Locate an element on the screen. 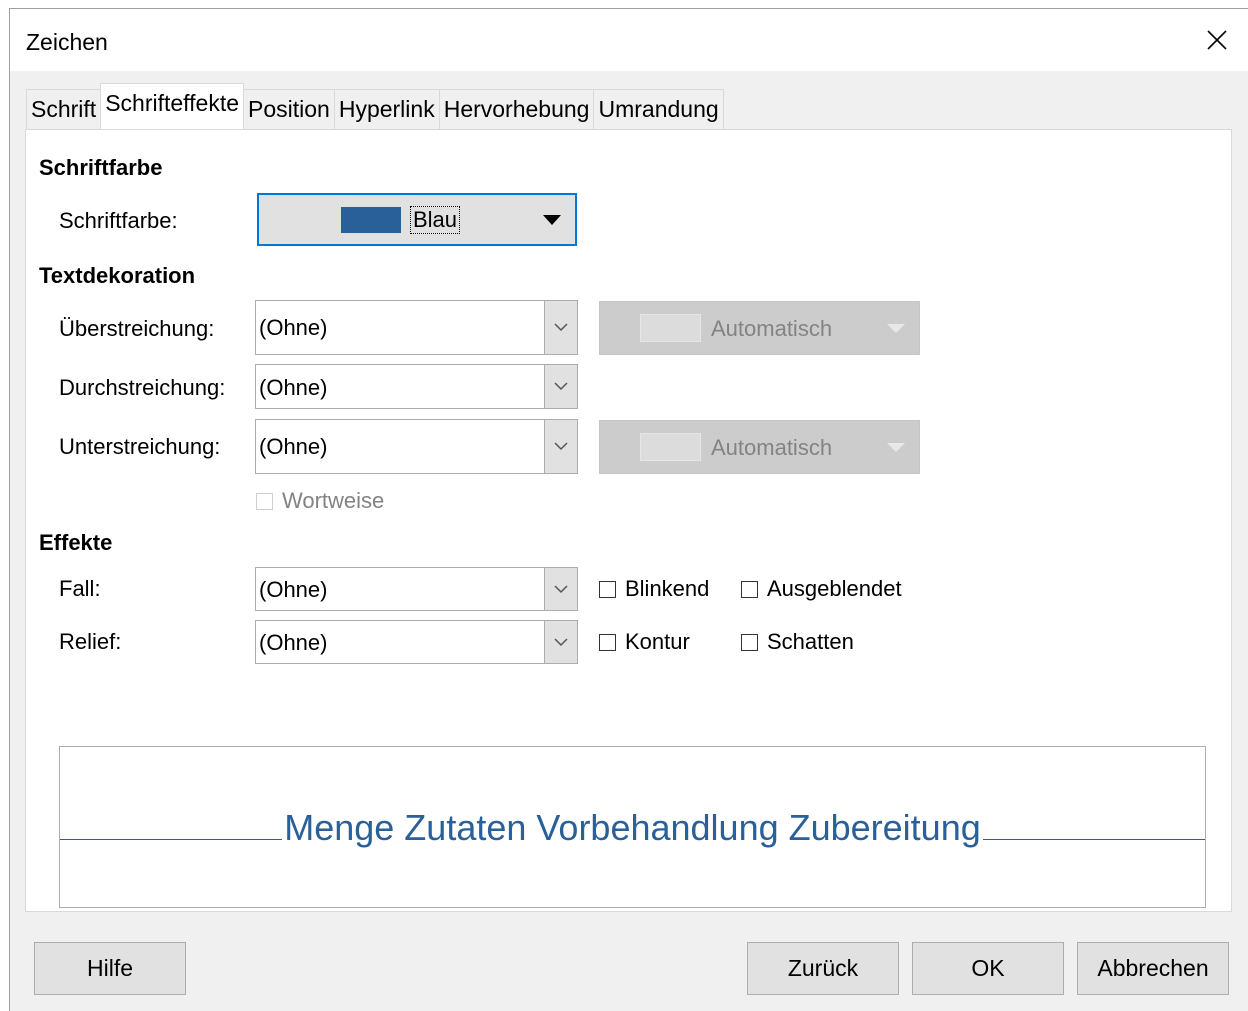 This screenshot has width=1248, height=1011. relief-dropdown-button is located at coordinates (560, 642).